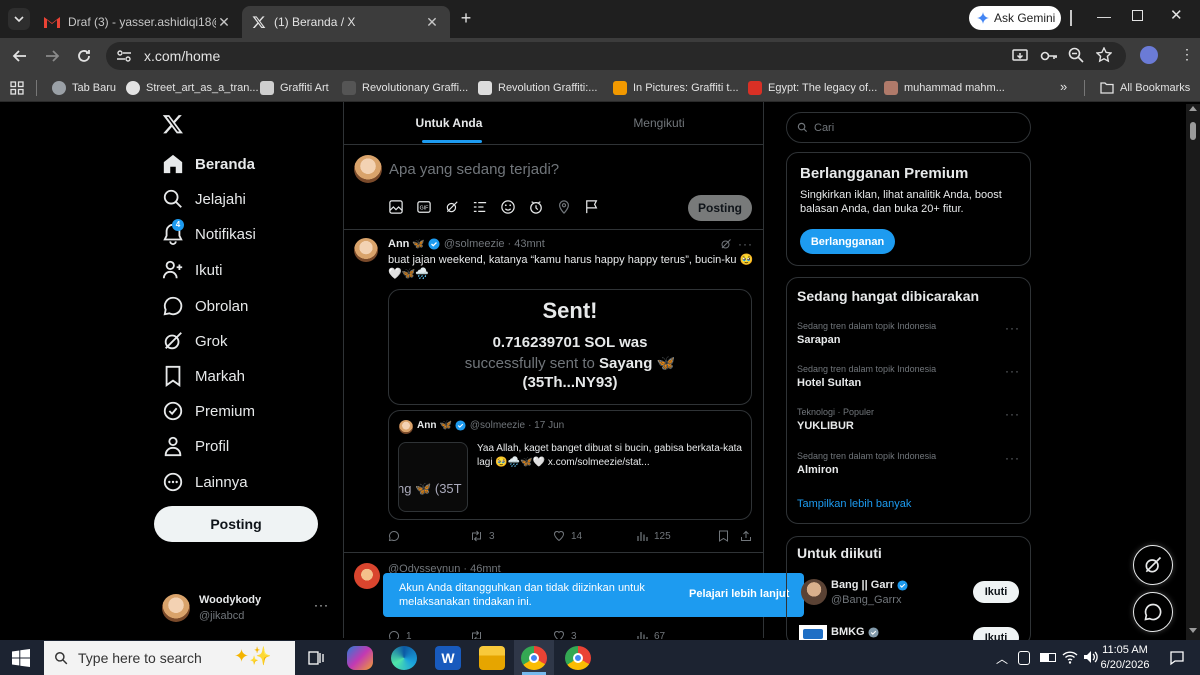  What do you see at coordinates (565, 634) in the screenshot?
I see `like-button: 3` at bounding box center [565, 634].